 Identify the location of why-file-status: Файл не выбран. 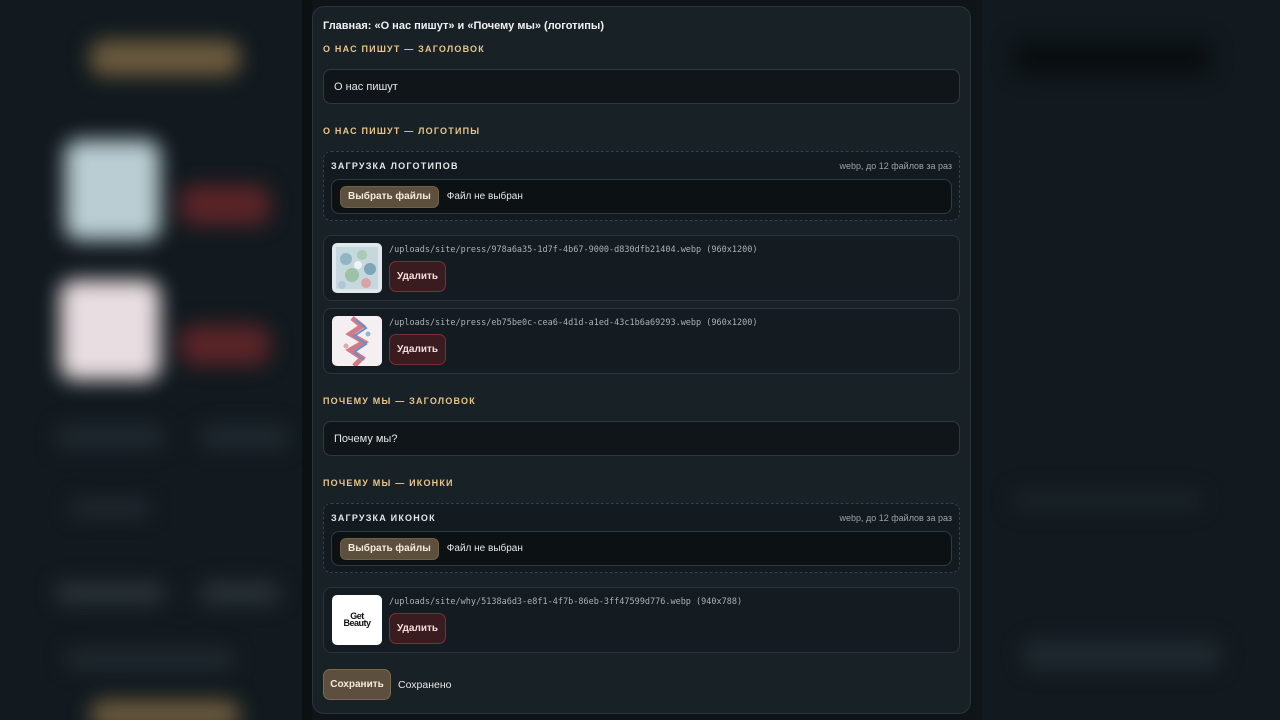
(484, 548).